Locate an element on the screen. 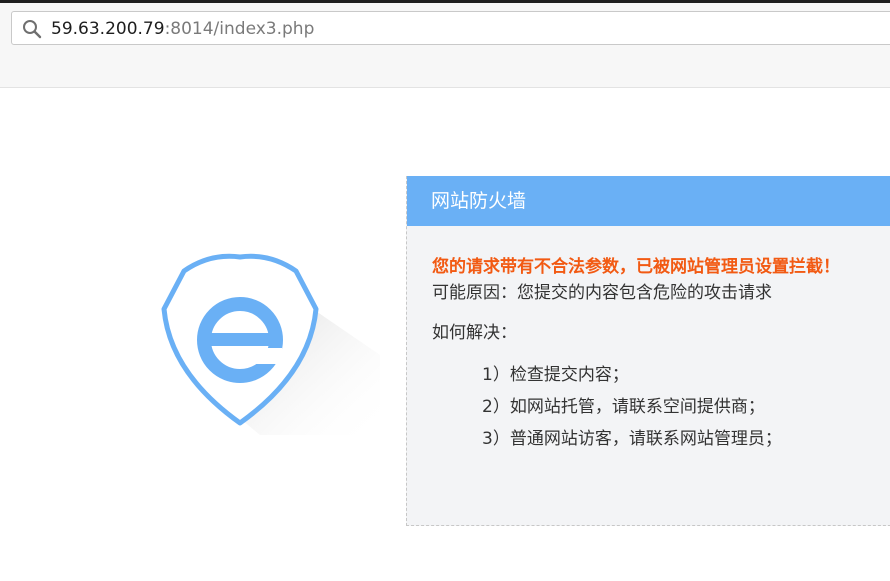  address-url: 59.63.200.79:8014/index3.php is located at coordinates (182, 29).